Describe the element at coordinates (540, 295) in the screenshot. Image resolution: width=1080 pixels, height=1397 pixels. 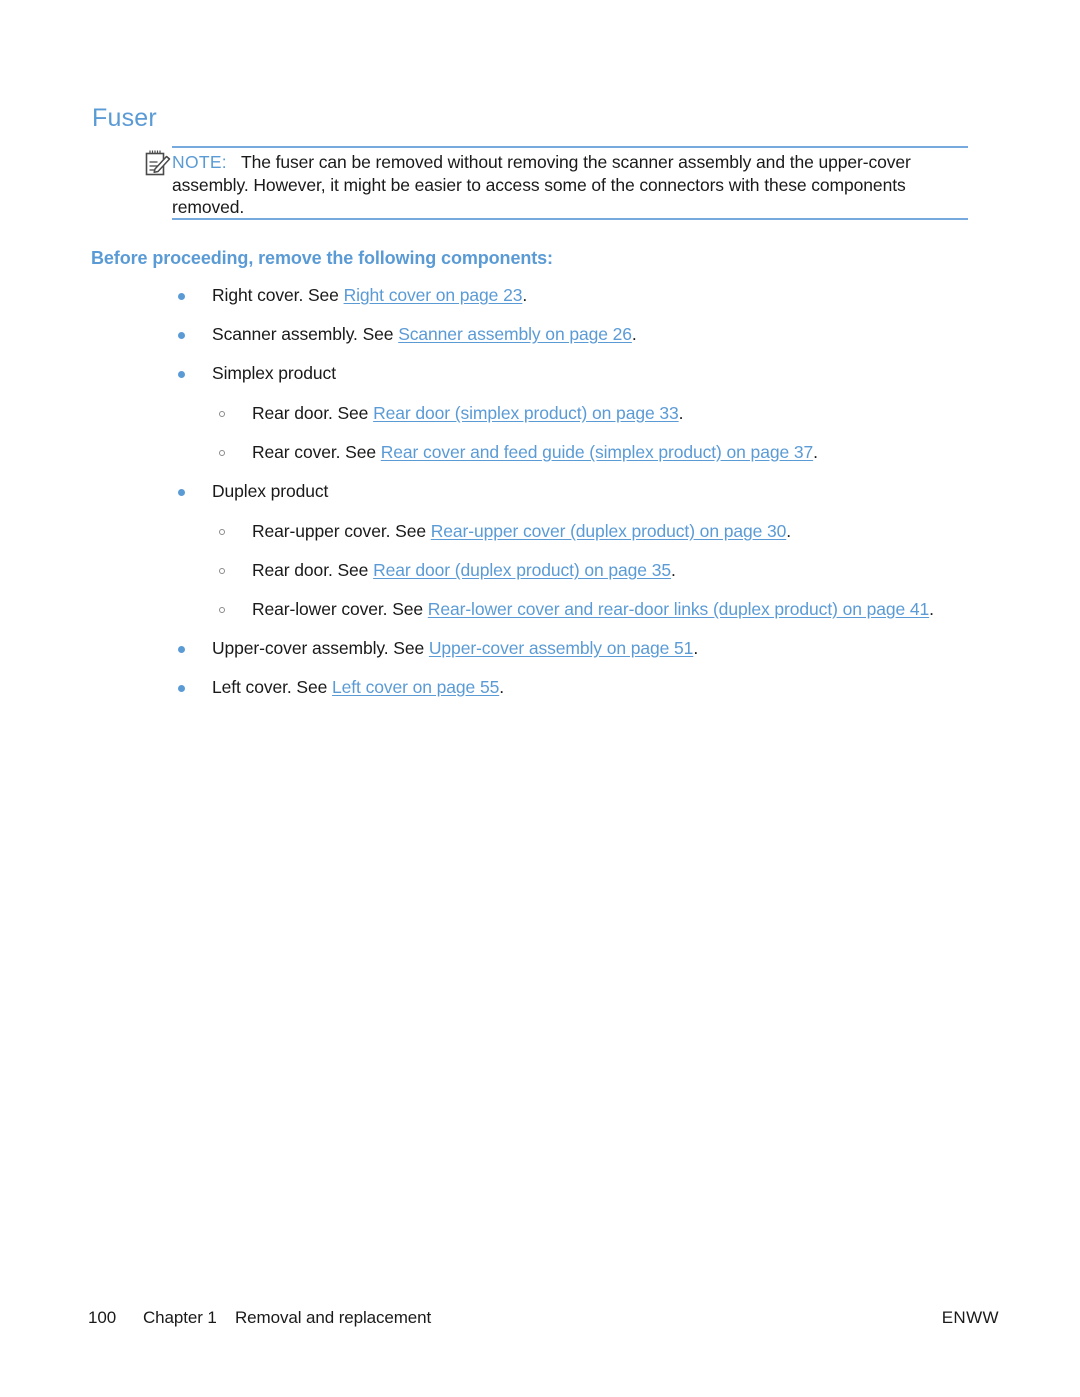
I see `list-item: Right cover. See Right cover on page 23.` at that location.